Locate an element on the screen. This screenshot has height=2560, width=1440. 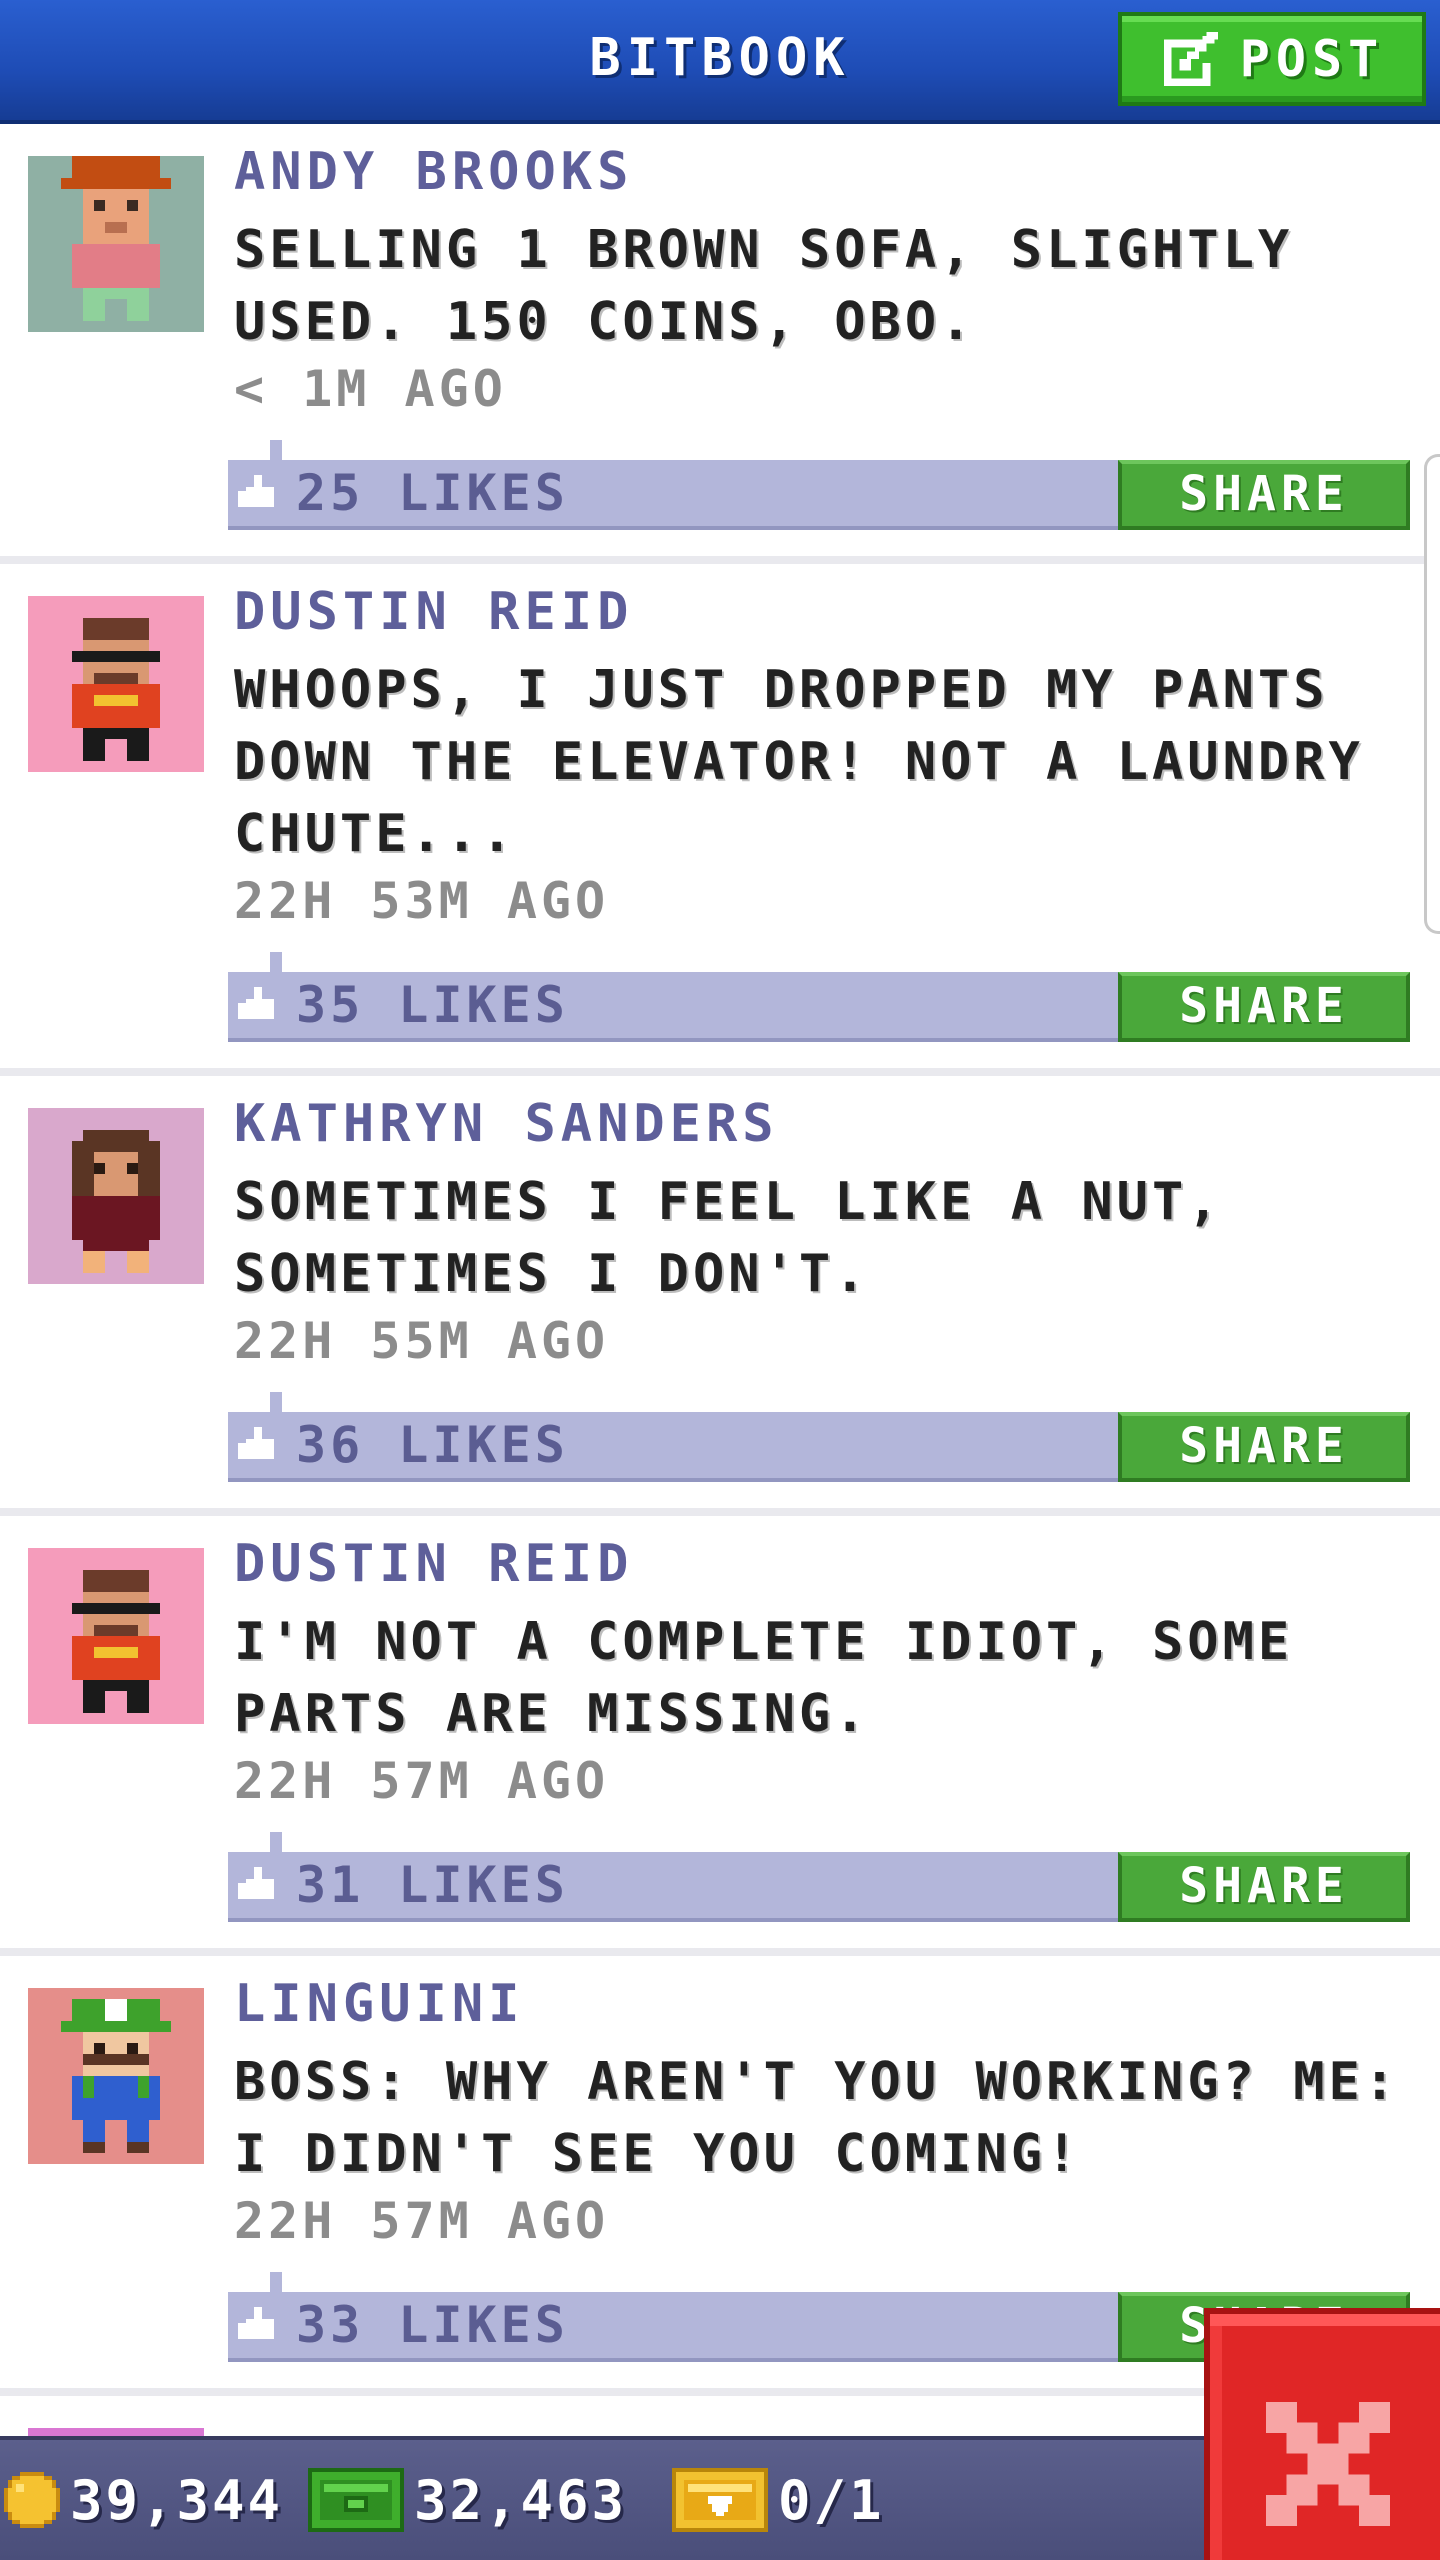
like-bar: 31 LIKES SHARE is located at coordinates (819, 1877).